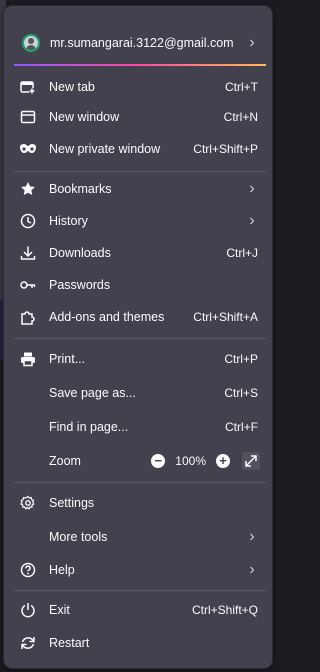  What do you see at coordinates (138, 285) in the screenshot?
I see `menu-item-passwords: Passwords` at bounding box center [138, 285].